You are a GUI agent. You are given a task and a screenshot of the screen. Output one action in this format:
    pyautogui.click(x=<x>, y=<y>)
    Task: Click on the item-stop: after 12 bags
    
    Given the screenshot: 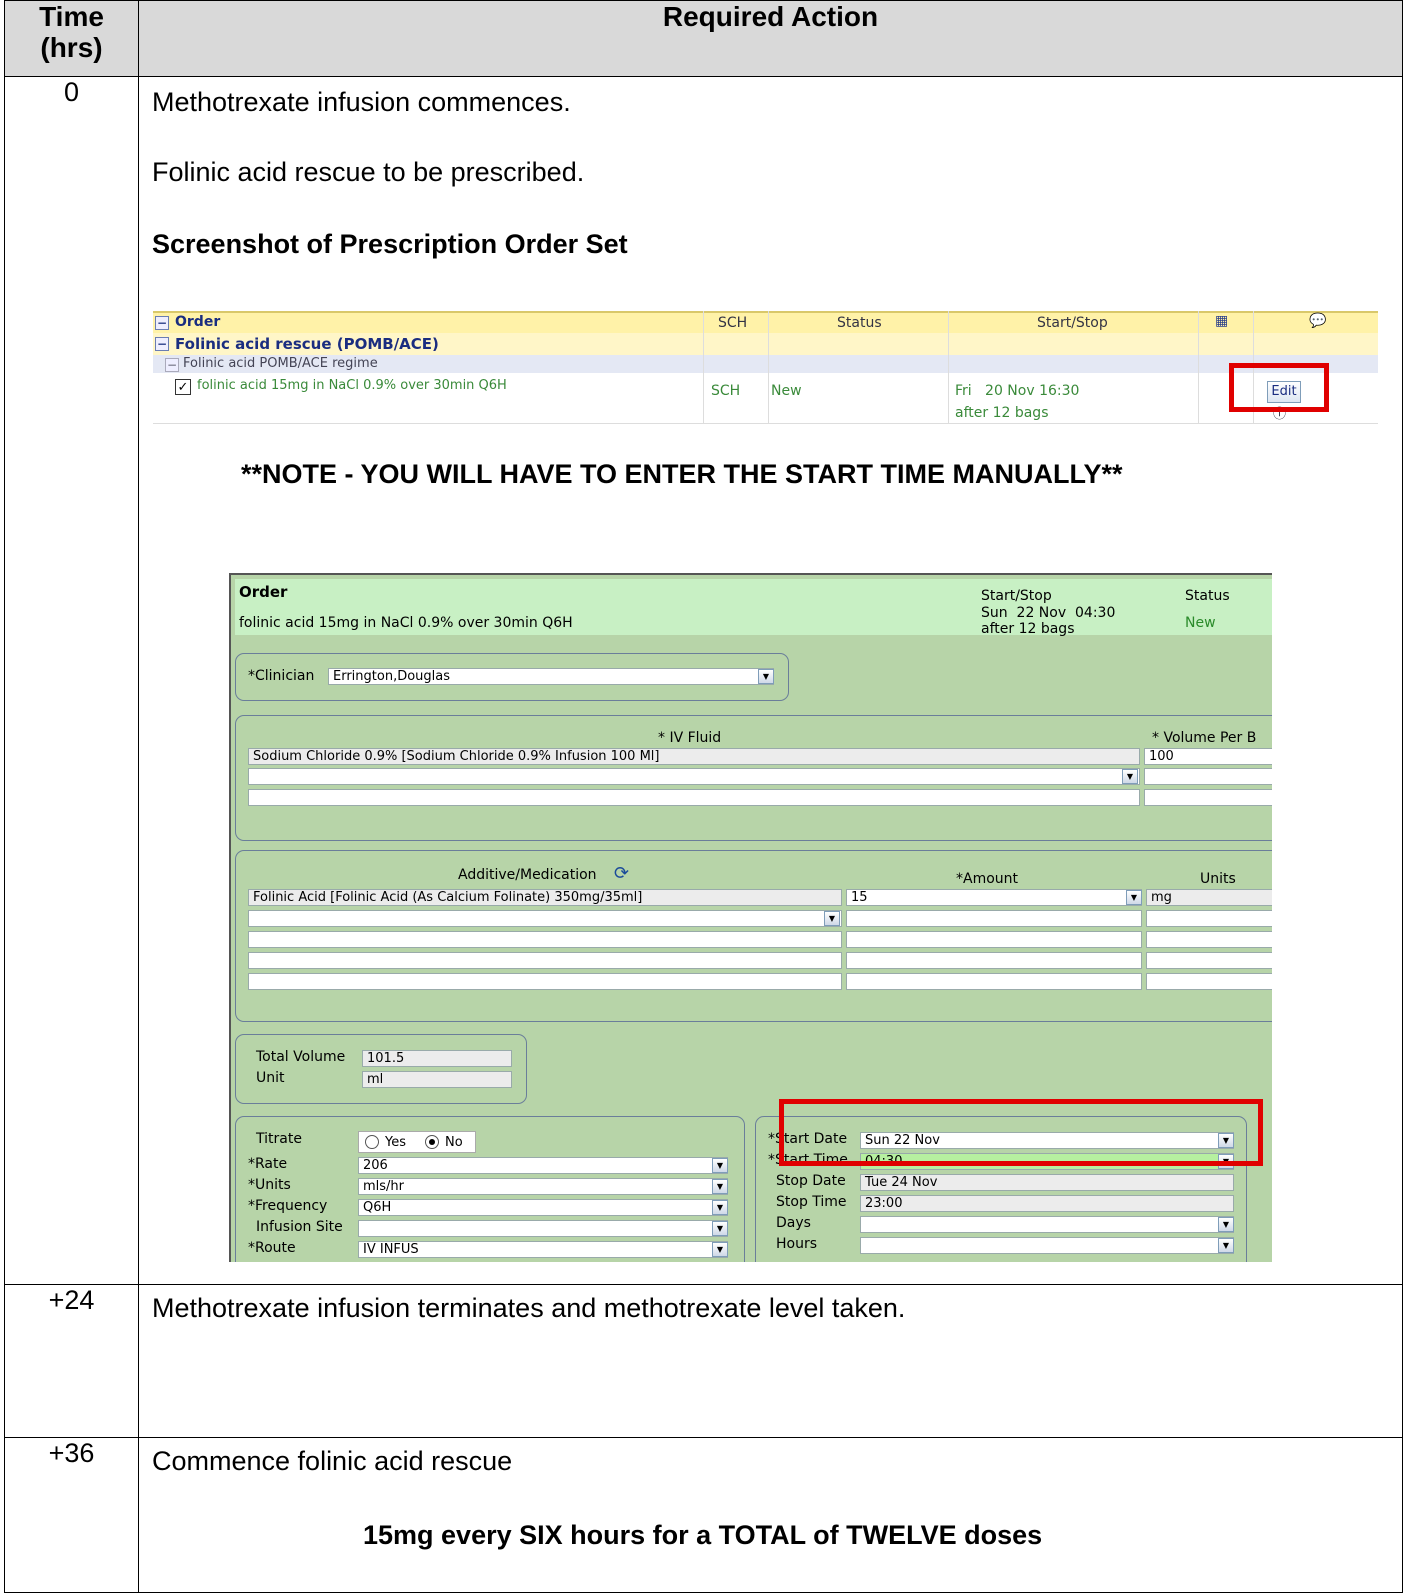 What is the action you would take?
    pyautogui.click(x=1002, y=413)
    